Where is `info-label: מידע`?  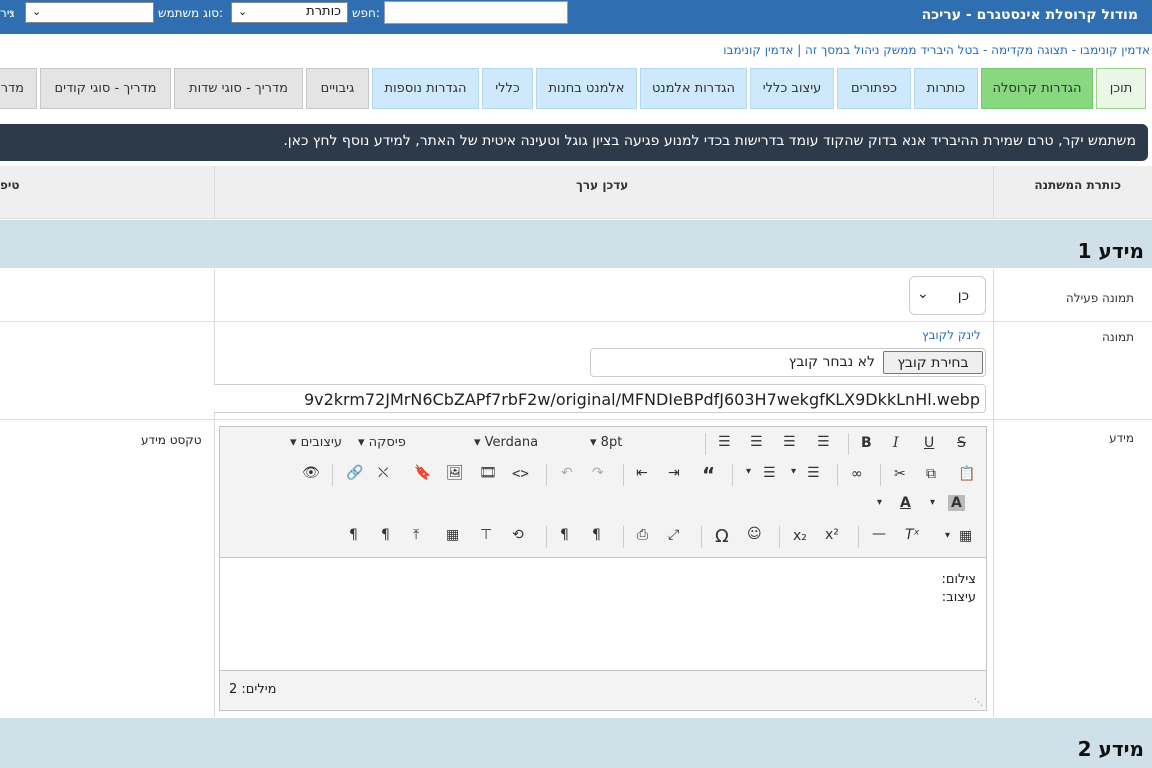 info-label: מידע is located at coordinates (1121, 438).